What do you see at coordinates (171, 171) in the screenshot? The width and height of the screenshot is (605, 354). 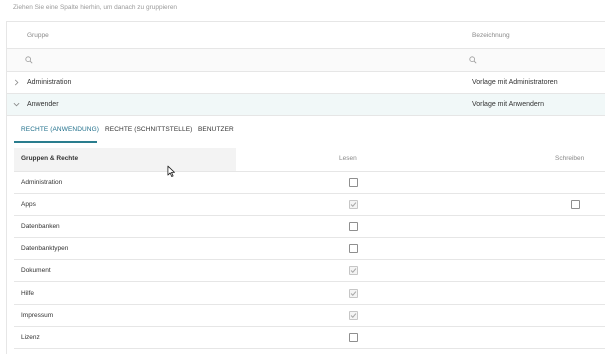 I see `mouse-cursor-icon` at bounding box center [171, 171].